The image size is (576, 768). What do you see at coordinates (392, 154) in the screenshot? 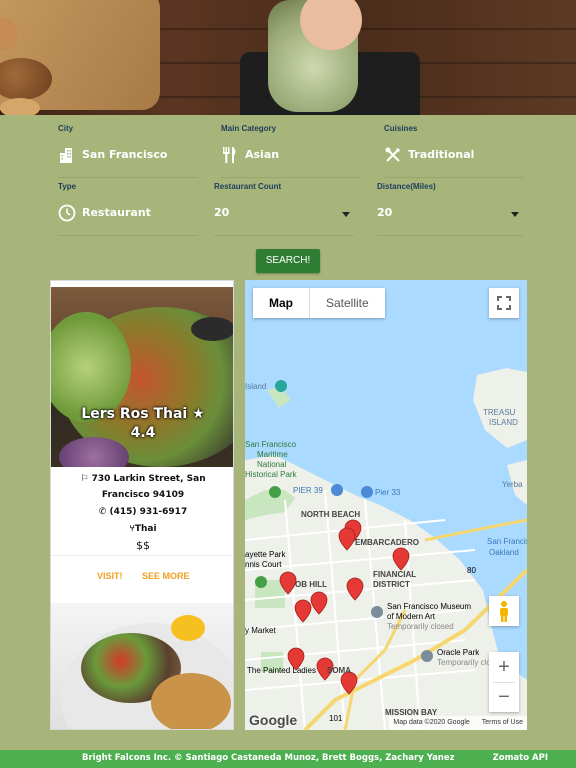
I see `cutlery-cross-icon` at bounding box center [392, 154].